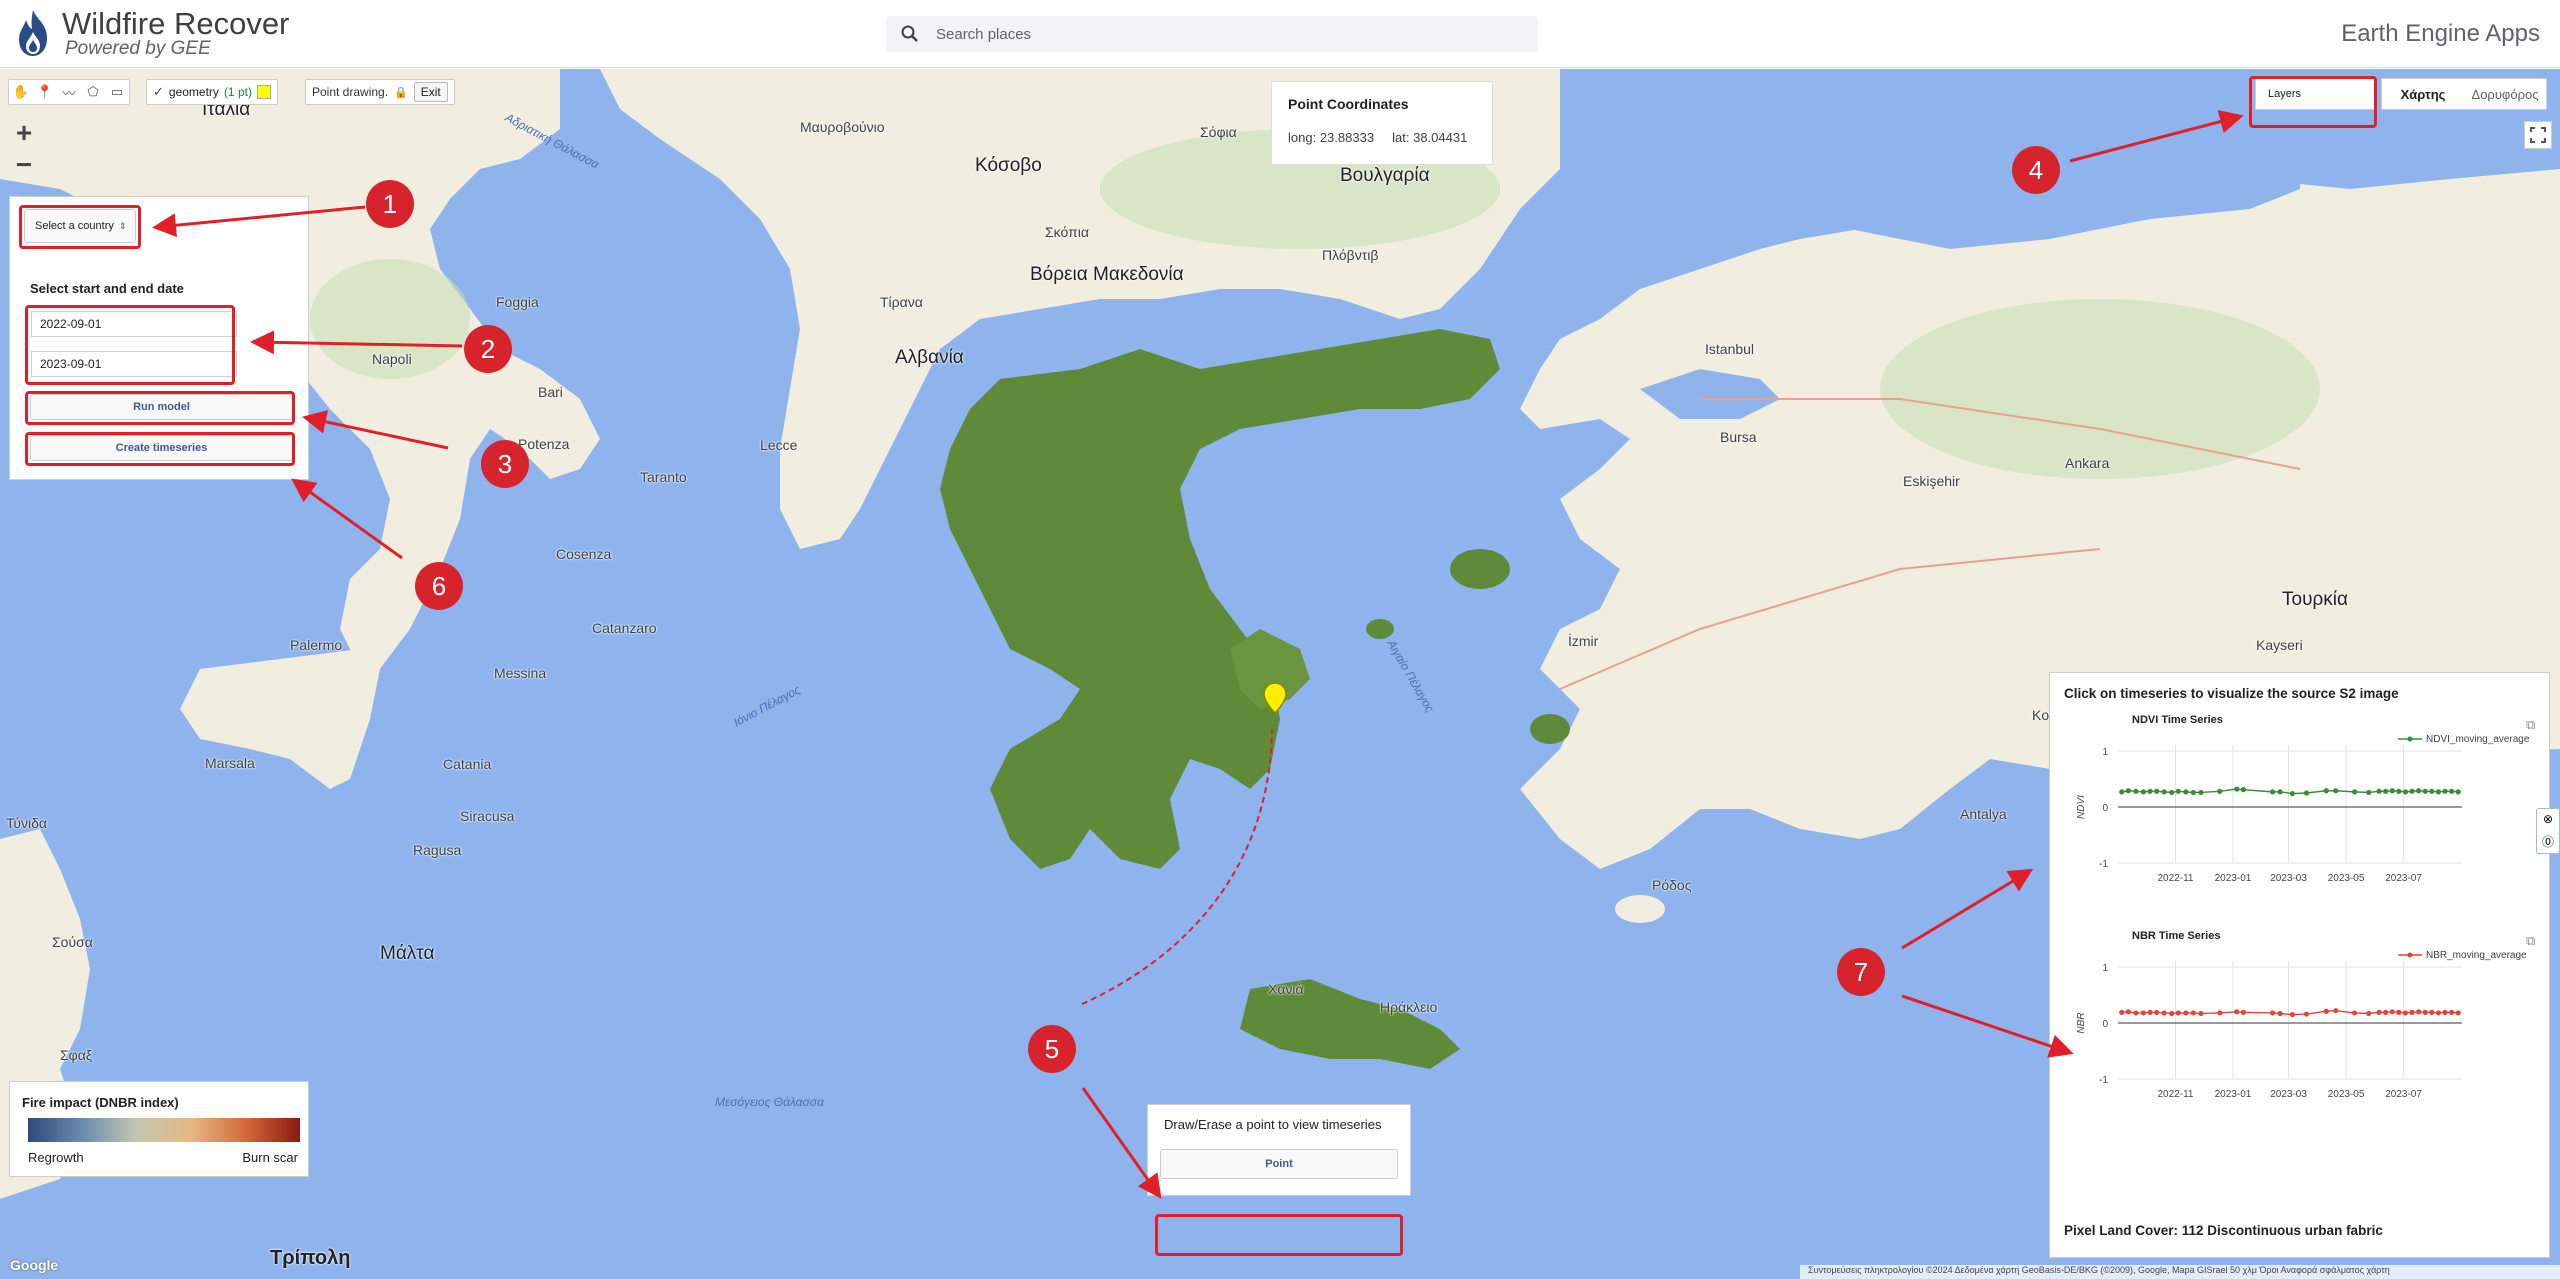 The height and width of the screenshot is (1279, 2560). Describe the element at coordinates (488, 349) in the screenshot. I see `annotation-marker: 2` at that location.